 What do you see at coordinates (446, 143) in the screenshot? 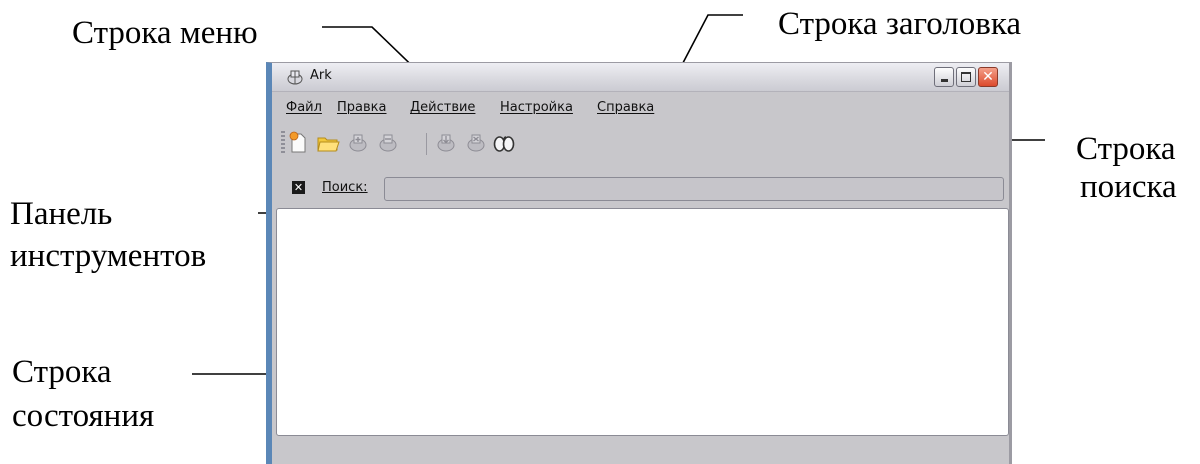
I see `extract-icon` at bounding box center [446, 143].